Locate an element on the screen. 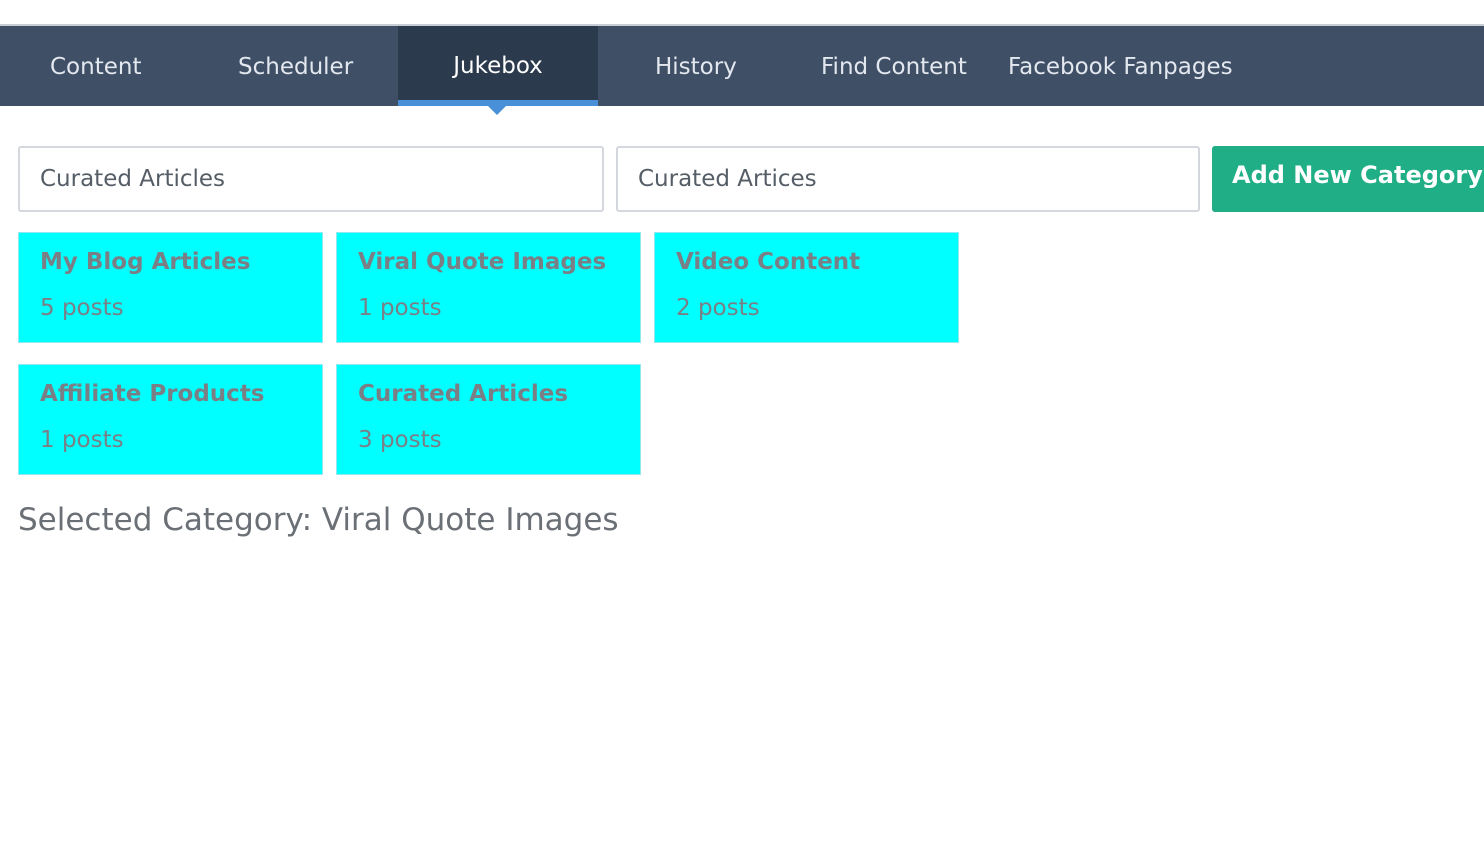 The width and height of the screenshot is (1484, 842). category-name: My Blog Articles is located at coordinates (145, 262).